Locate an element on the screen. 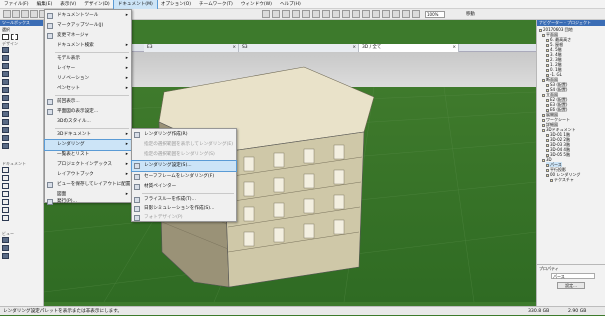 Image resolution: width=605 pixels, height=316 pixels. arc-tool-icon is located at coordinates (5, 218).